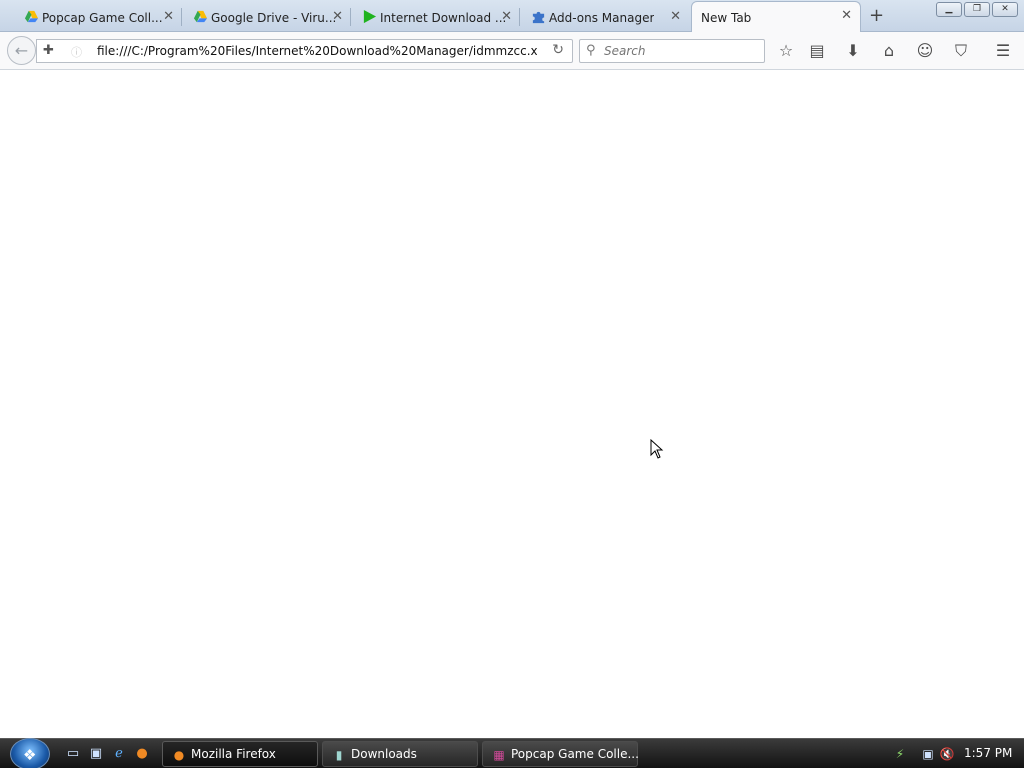 The height and width of the screenshot is (768, 1024). What do you see at coordinates (947, 754) in the screenshot?
I see `volume-muted-icon: 🔇` at bounding box center [947, 754].